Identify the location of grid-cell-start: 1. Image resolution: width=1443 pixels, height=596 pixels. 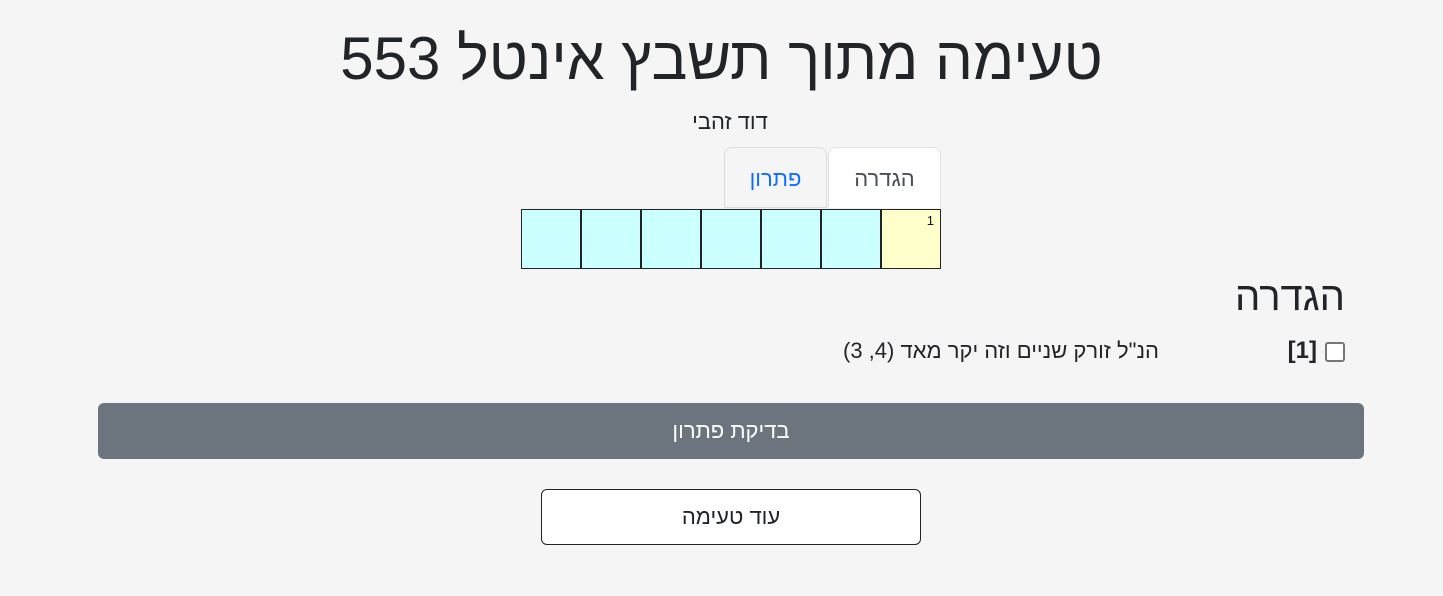
(911, 239).